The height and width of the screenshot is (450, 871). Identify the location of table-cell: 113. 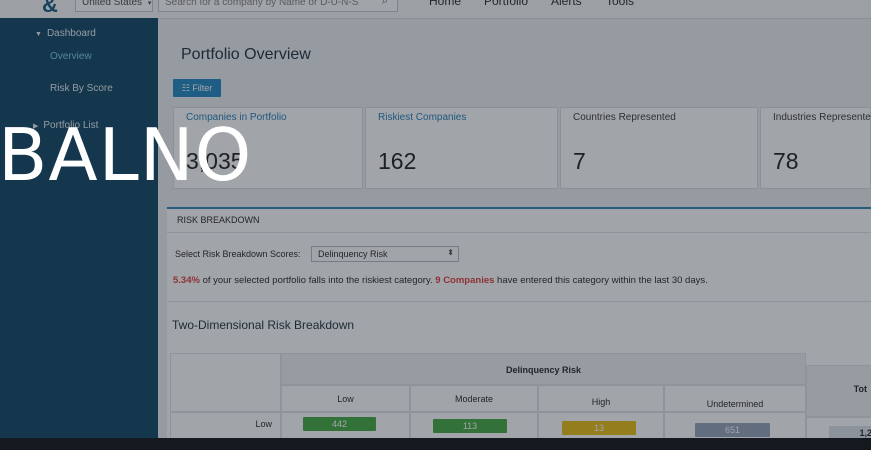
(474, 425).